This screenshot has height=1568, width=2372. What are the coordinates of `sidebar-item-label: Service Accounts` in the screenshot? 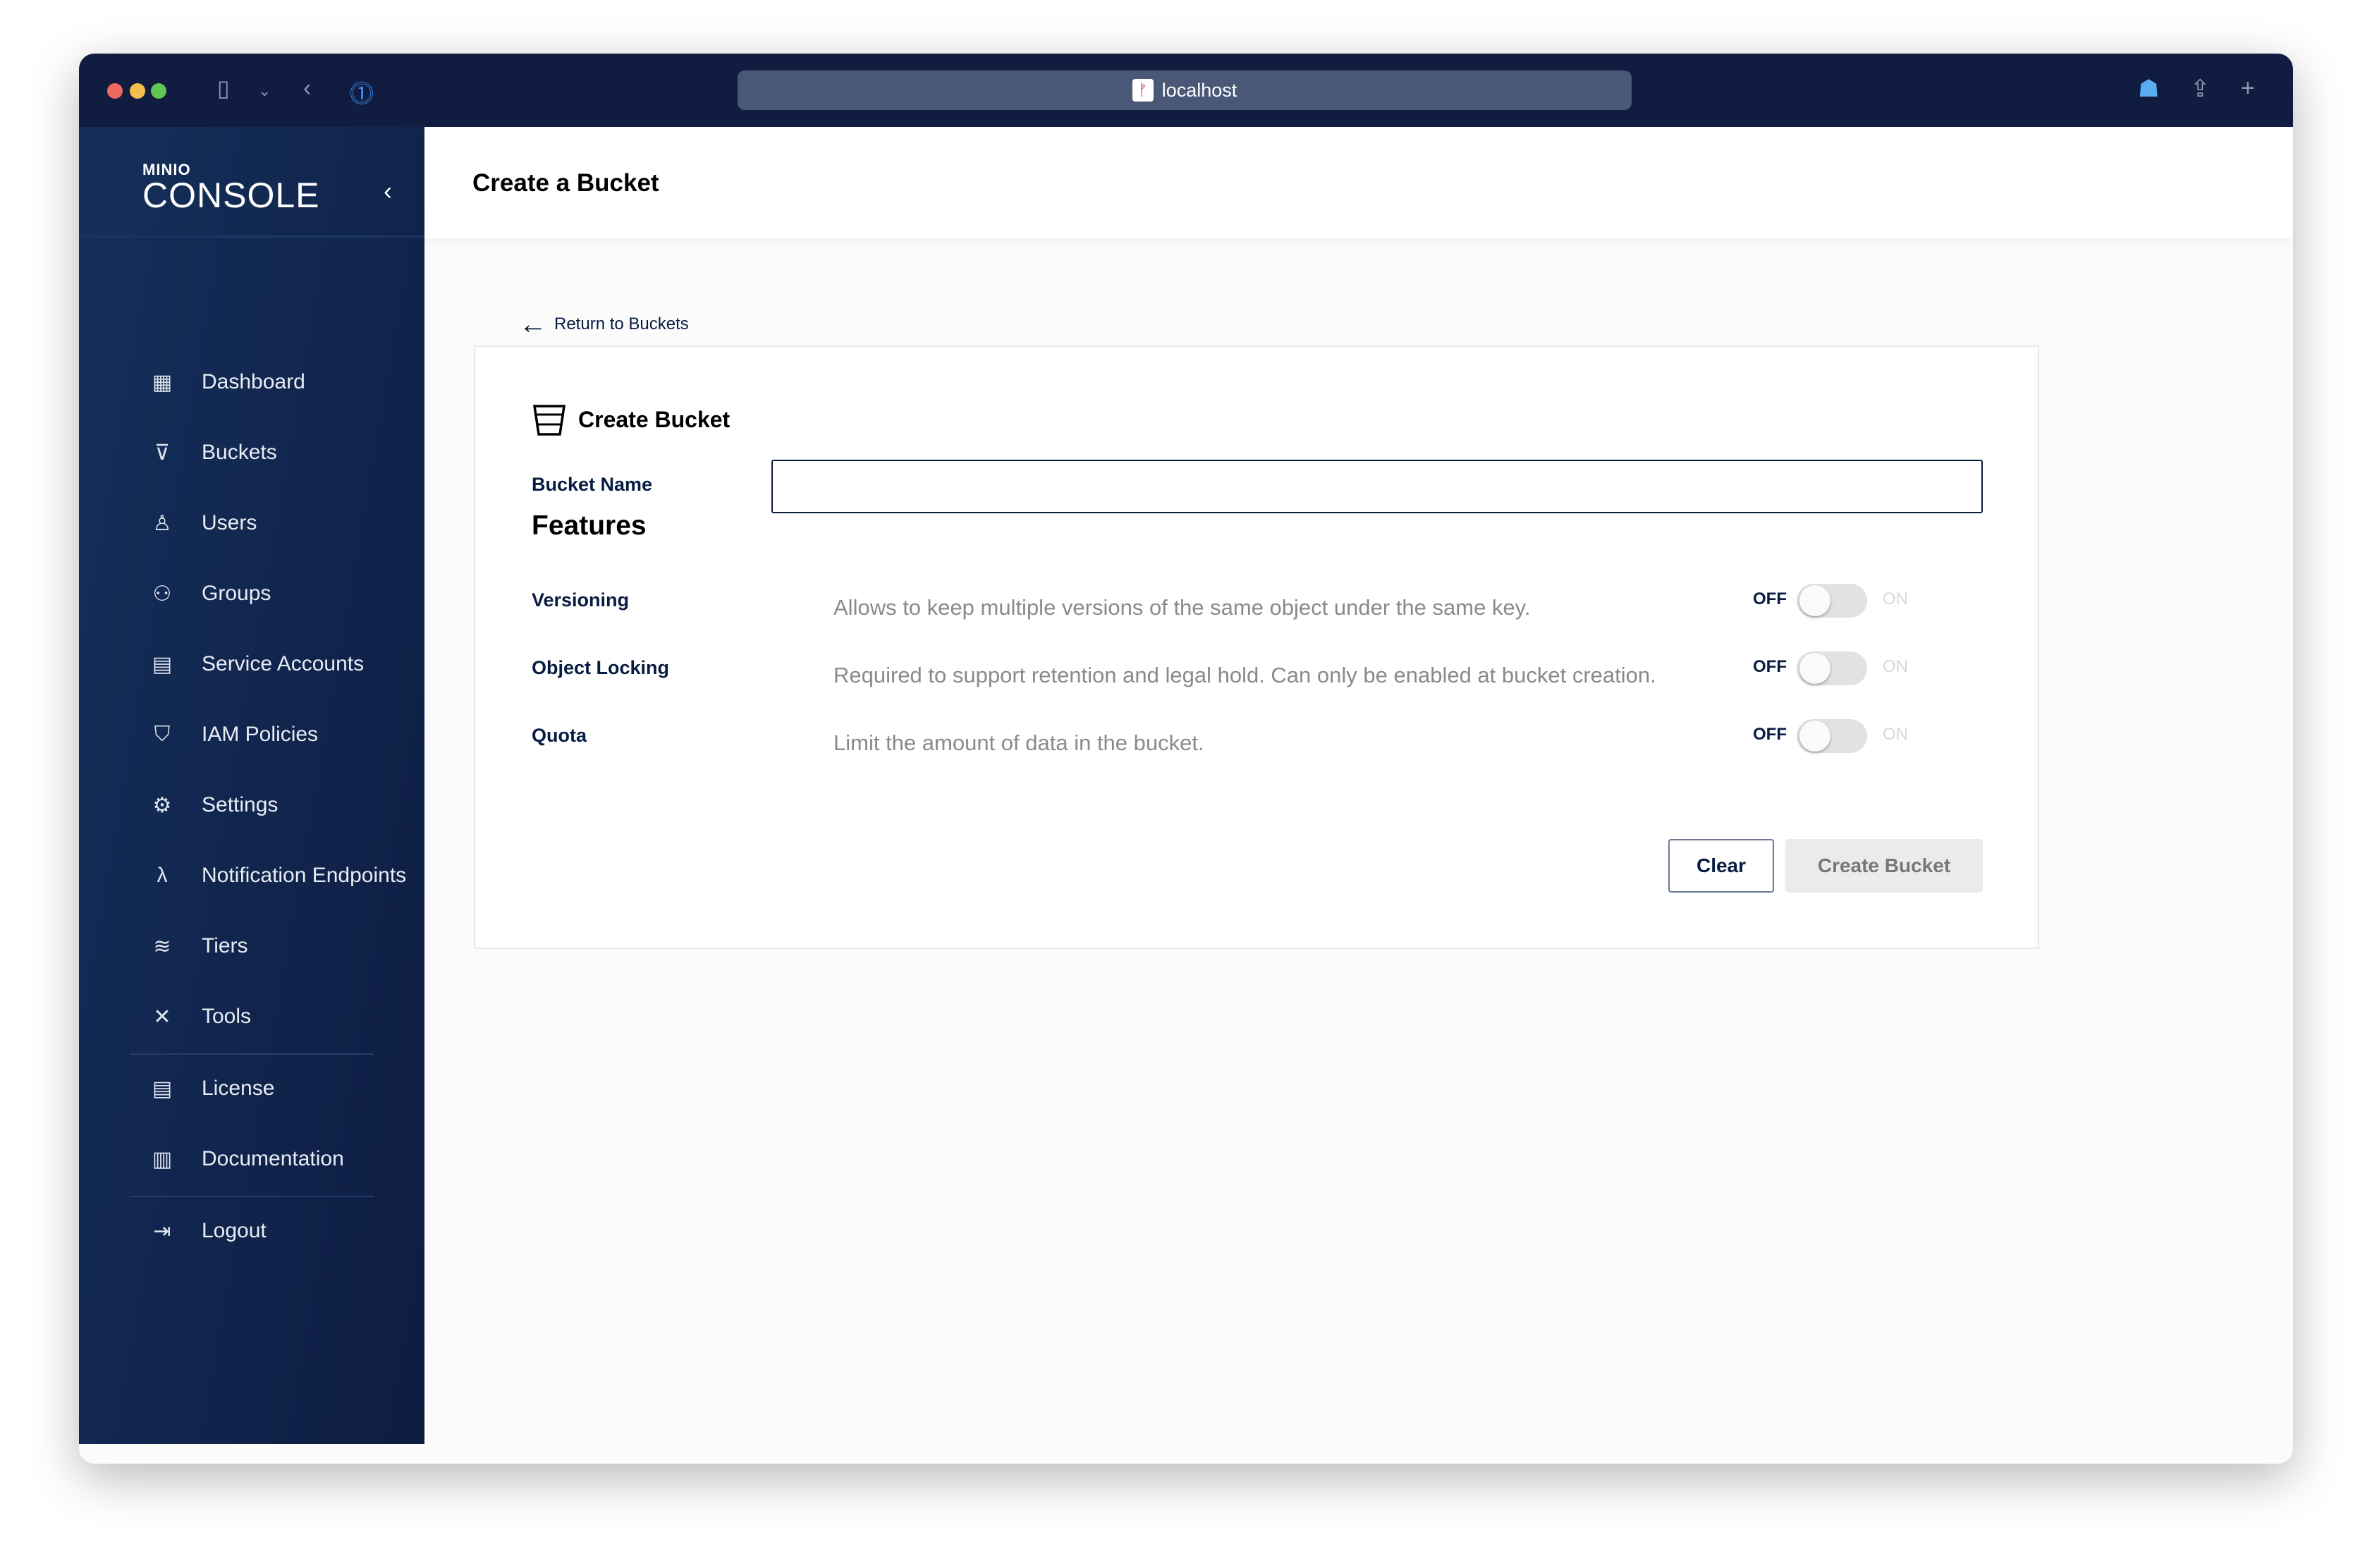 It's located at (283, 663).